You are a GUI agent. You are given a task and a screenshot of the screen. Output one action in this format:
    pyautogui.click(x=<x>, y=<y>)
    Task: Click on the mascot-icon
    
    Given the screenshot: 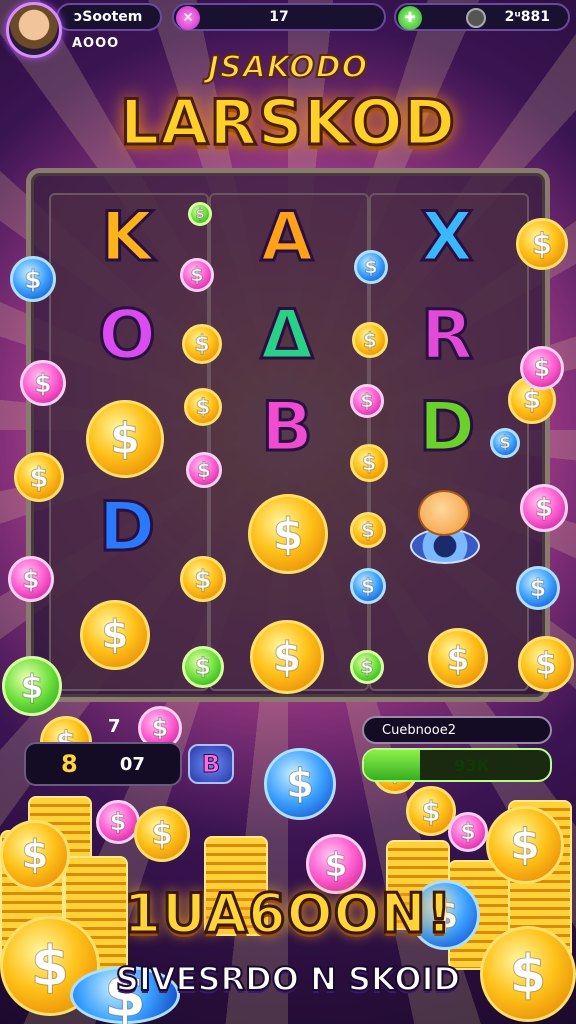 What is the action you would take?
    pyautogui.click(x=444, y=527)
    